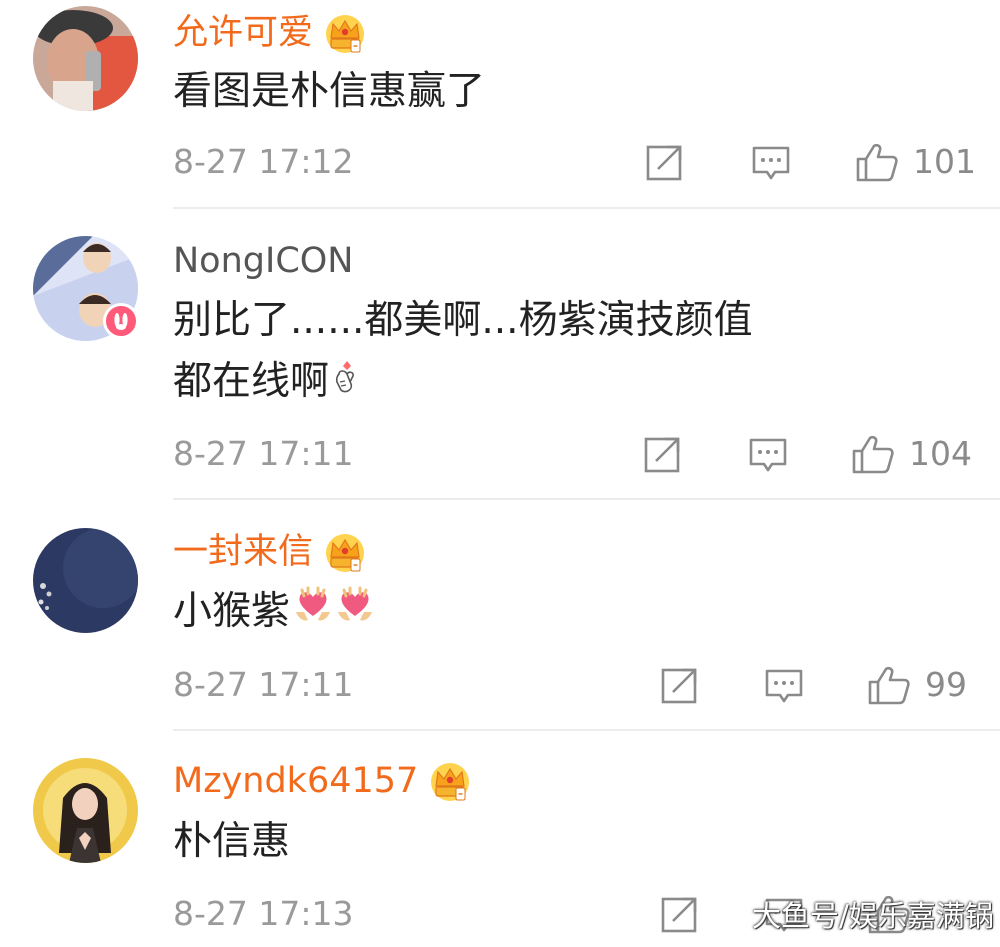 The width and height of the screenshot is (1000, 947). I want to click on comment-header: 一封来信, so click(269, 552).